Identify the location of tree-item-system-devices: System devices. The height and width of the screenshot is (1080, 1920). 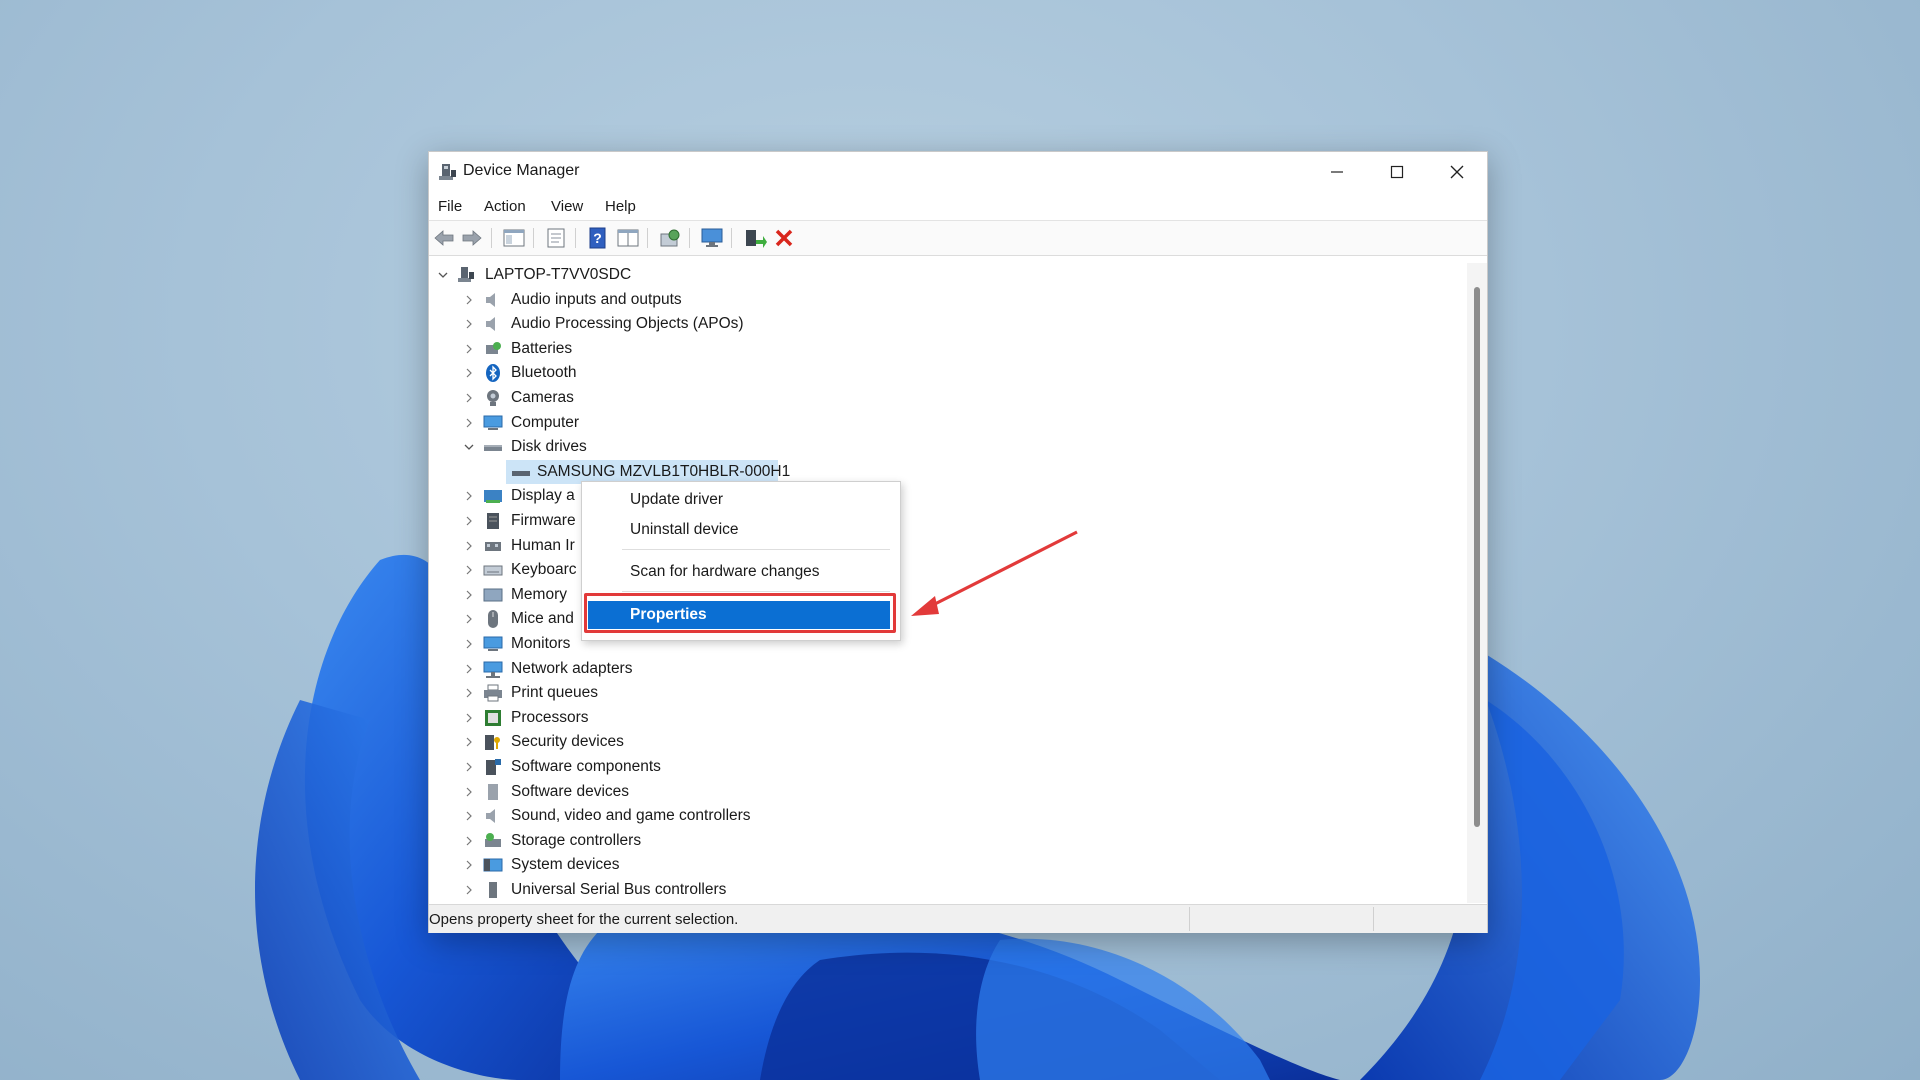
(729, 865).